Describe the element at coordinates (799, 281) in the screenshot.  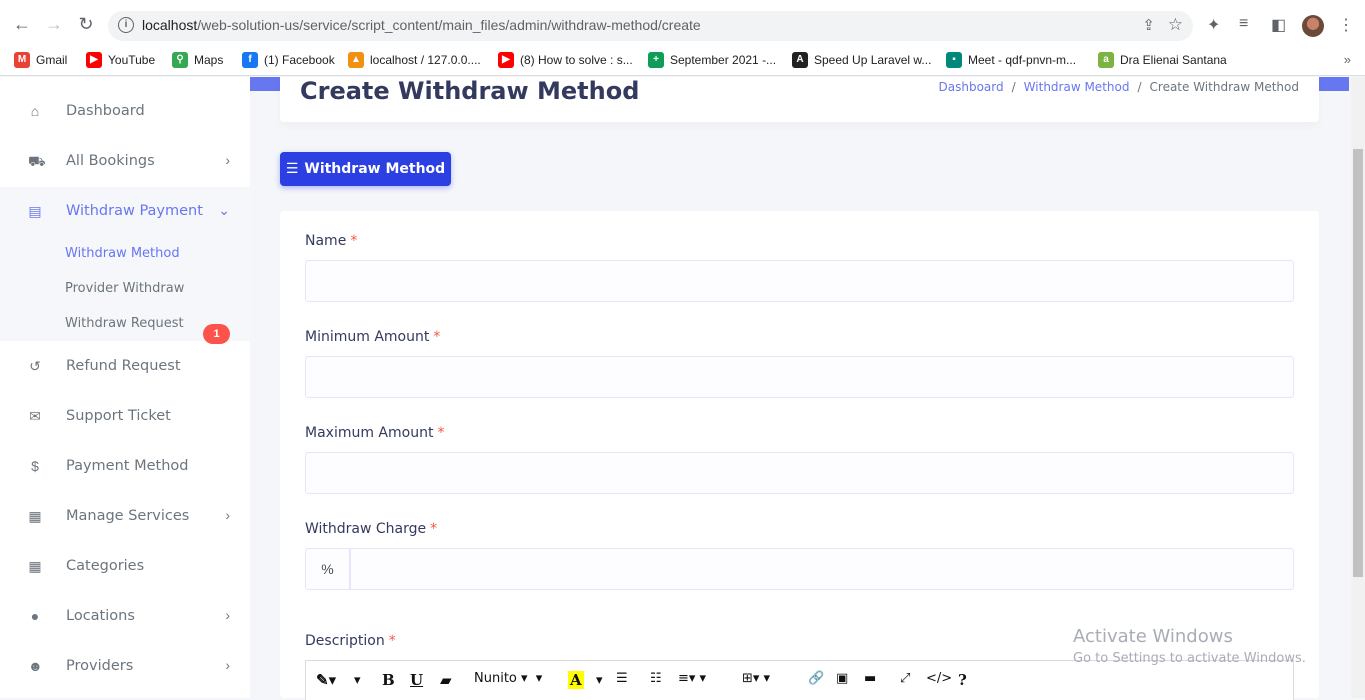
I see `name-input` at that location.